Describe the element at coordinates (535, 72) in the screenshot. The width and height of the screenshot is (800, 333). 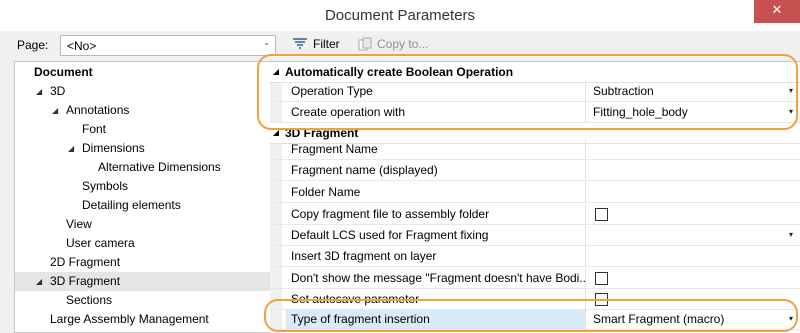
I see `category-boolean-operation: ◢ Automatically create Boolean Operation` at that location.